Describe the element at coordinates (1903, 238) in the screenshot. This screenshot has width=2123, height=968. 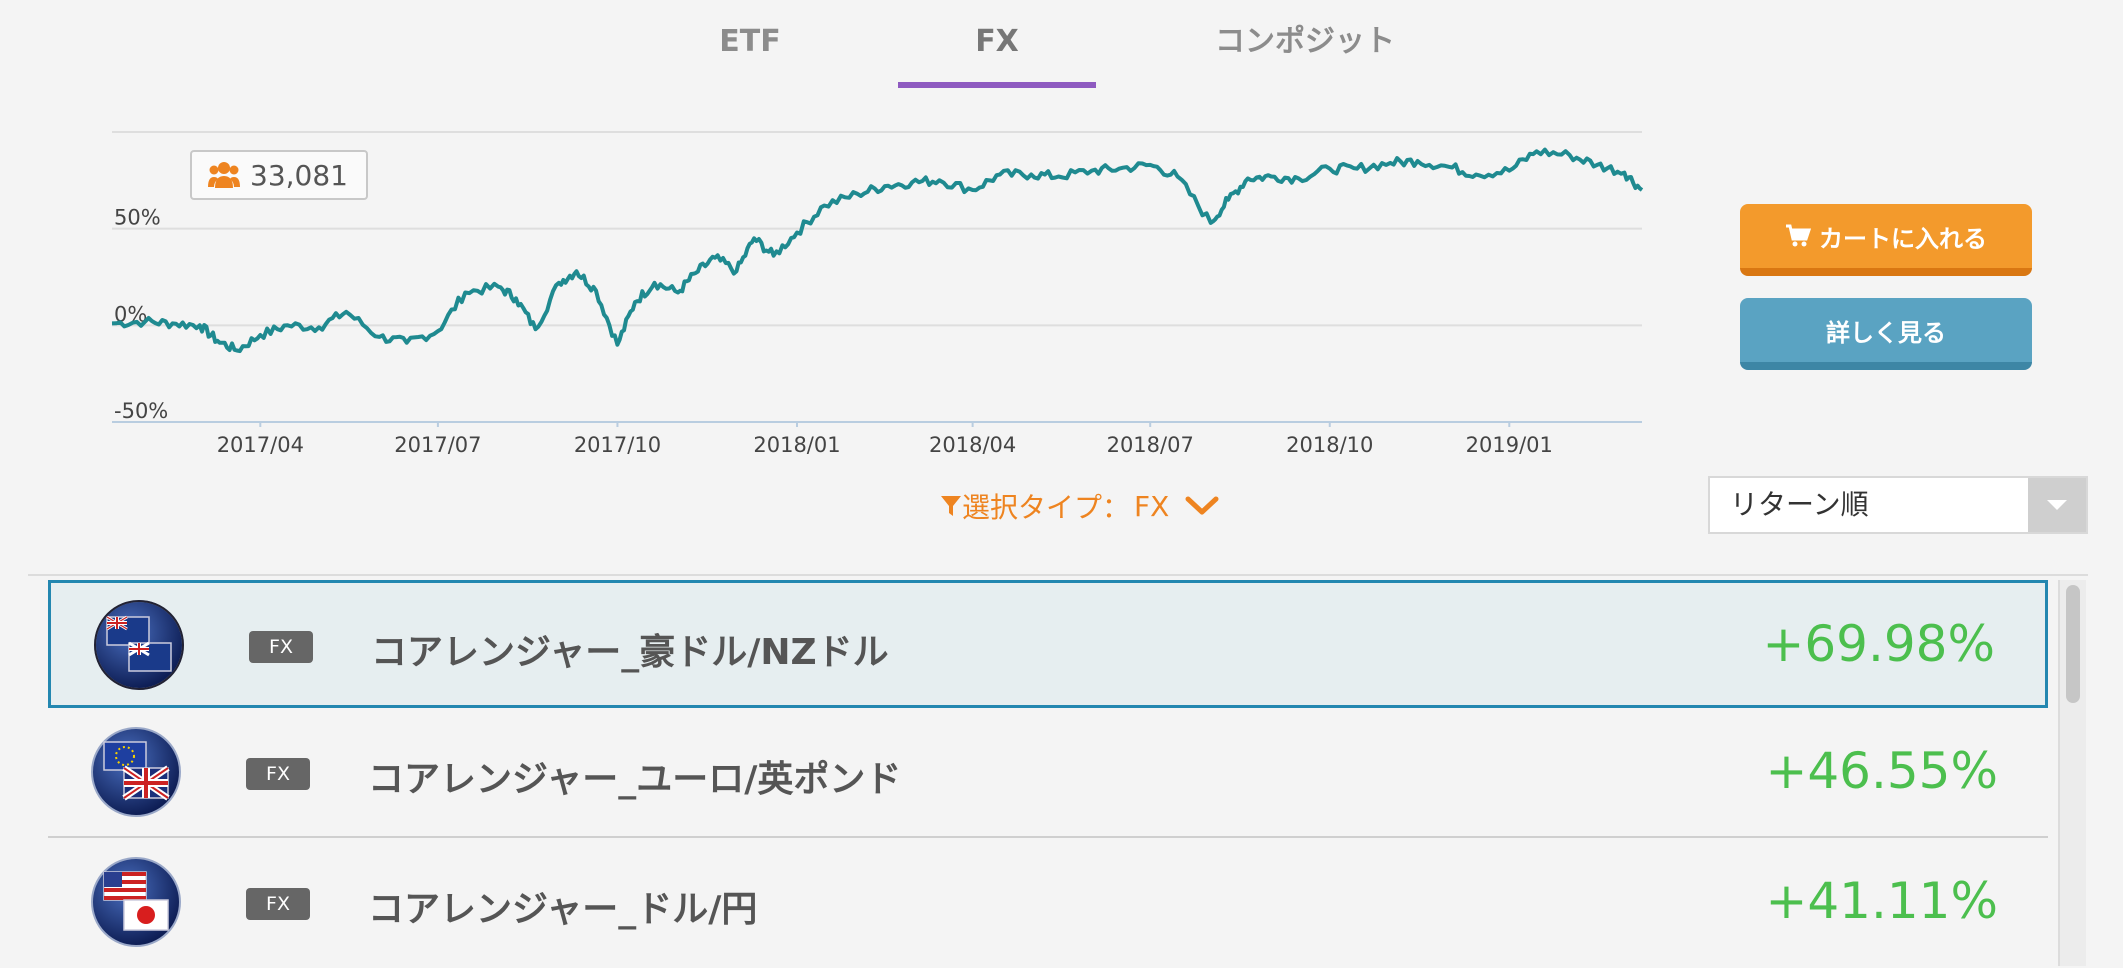
I see `add-to-cart-label: カートに入れる` at that location.